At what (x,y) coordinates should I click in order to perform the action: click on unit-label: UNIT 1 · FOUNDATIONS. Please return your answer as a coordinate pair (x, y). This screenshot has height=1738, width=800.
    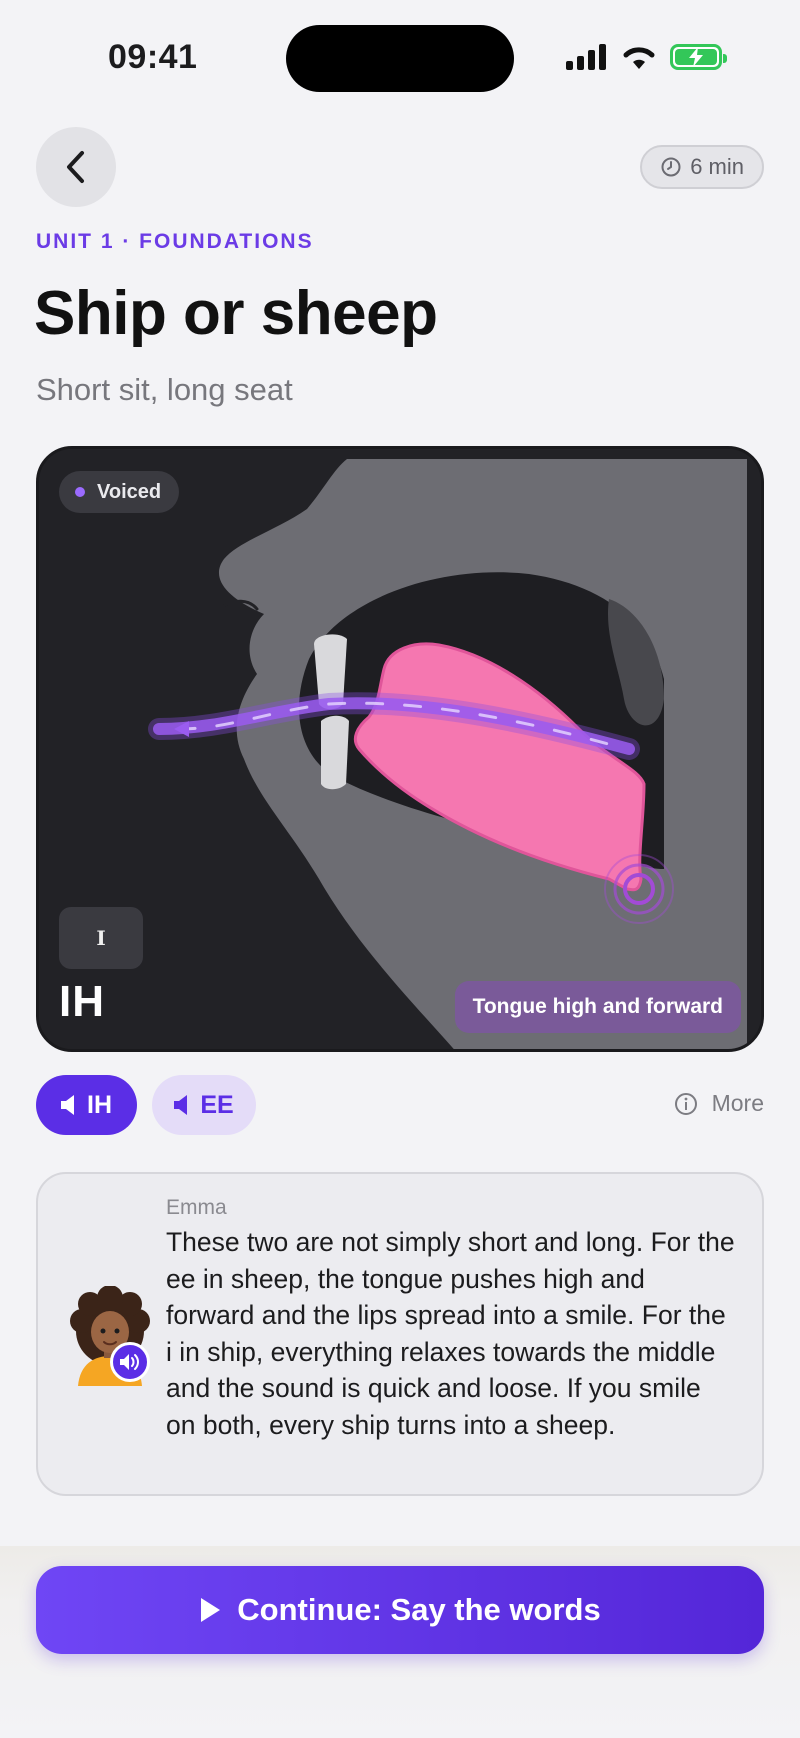
    Looking at the image, I should click on (175, 241).